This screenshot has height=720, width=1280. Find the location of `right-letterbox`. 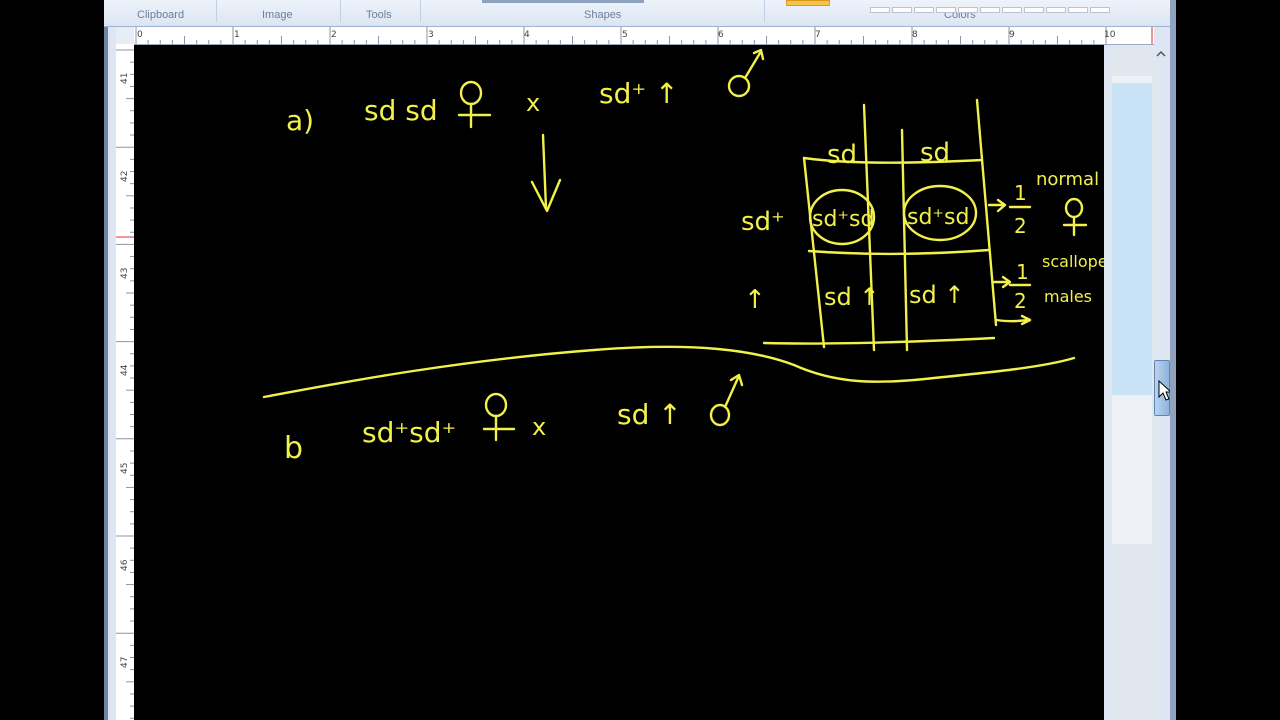

right-letterbox is located at coordinates (1228, 360).